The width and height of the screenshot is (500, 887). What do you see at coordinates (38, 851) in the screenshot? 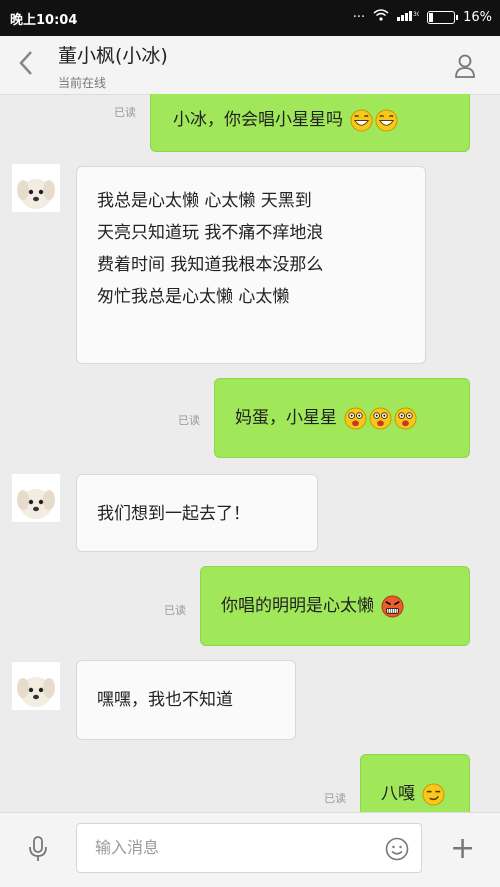
I see `microphone-icon` at bounding box center [38, 851].